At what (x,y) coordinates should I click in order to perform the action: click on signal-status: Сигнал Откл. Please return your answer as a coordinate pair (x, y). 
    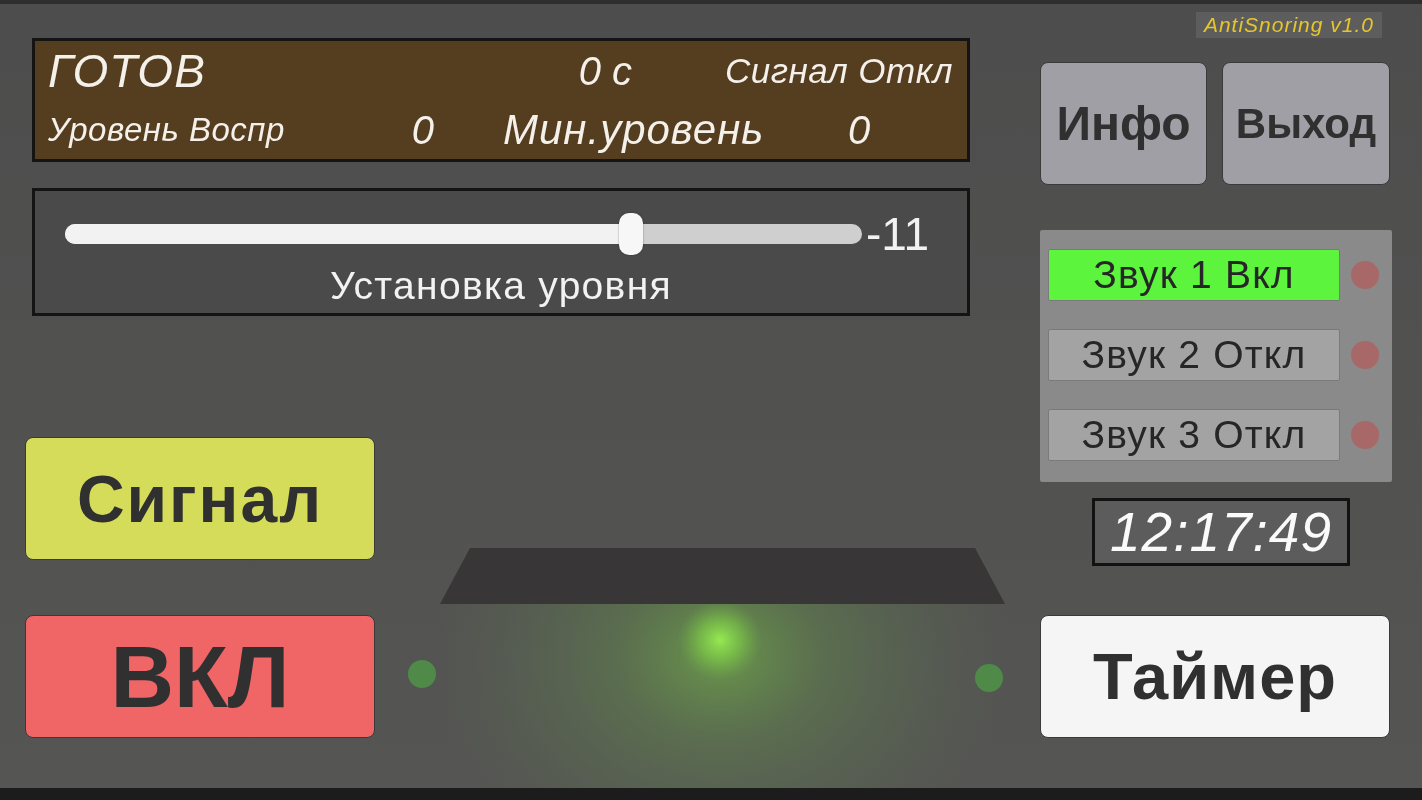
    Looking at the image, I should click on (838, 71).